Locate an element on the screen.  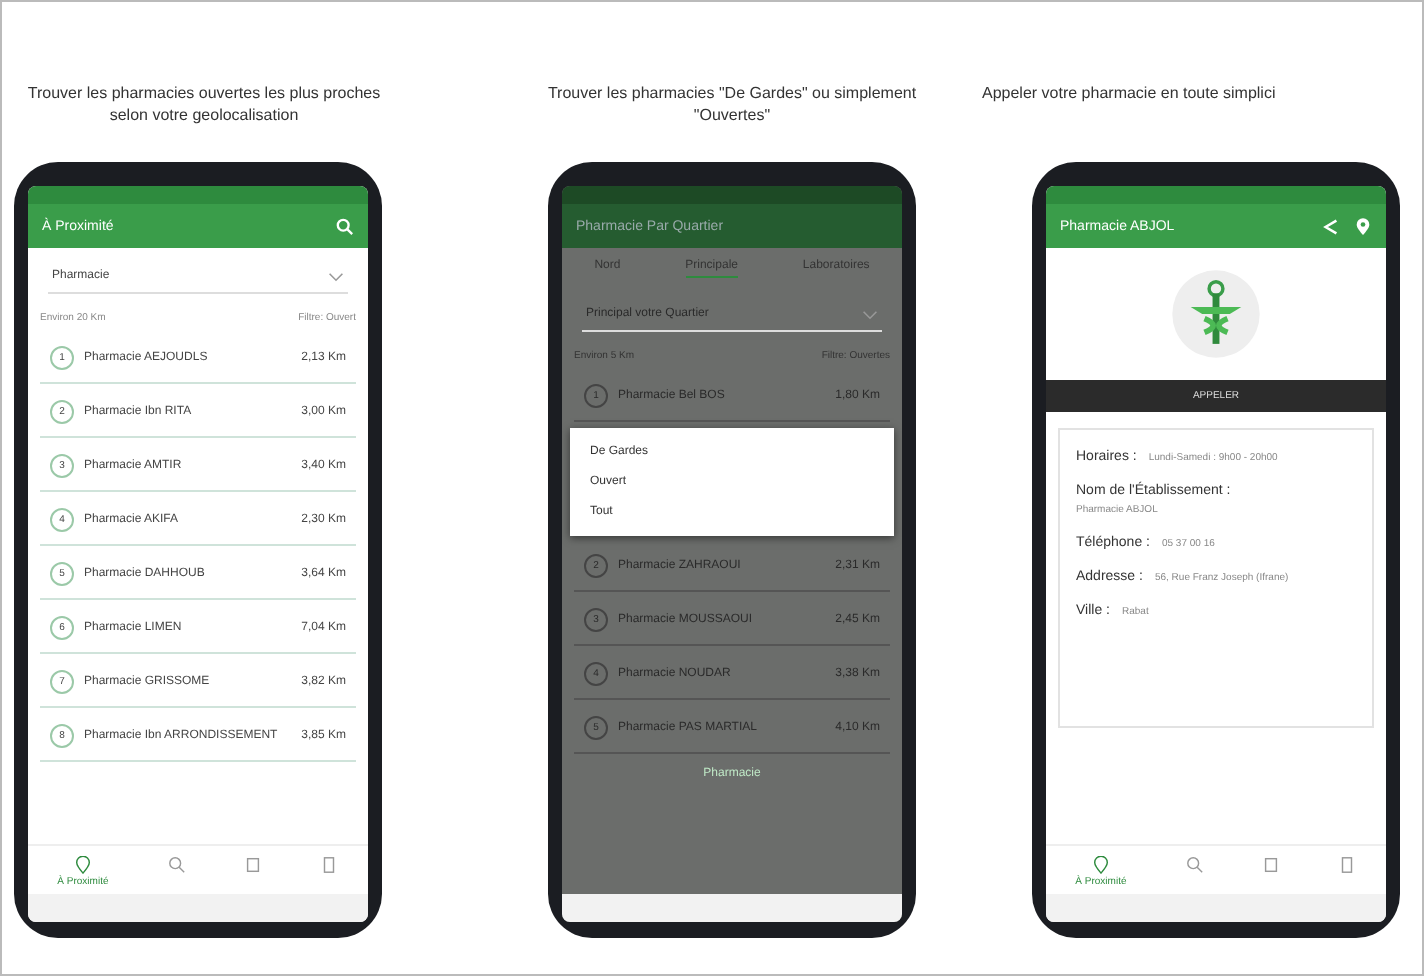
caduceus-logo-icon is located at coordinates (1216, 314).